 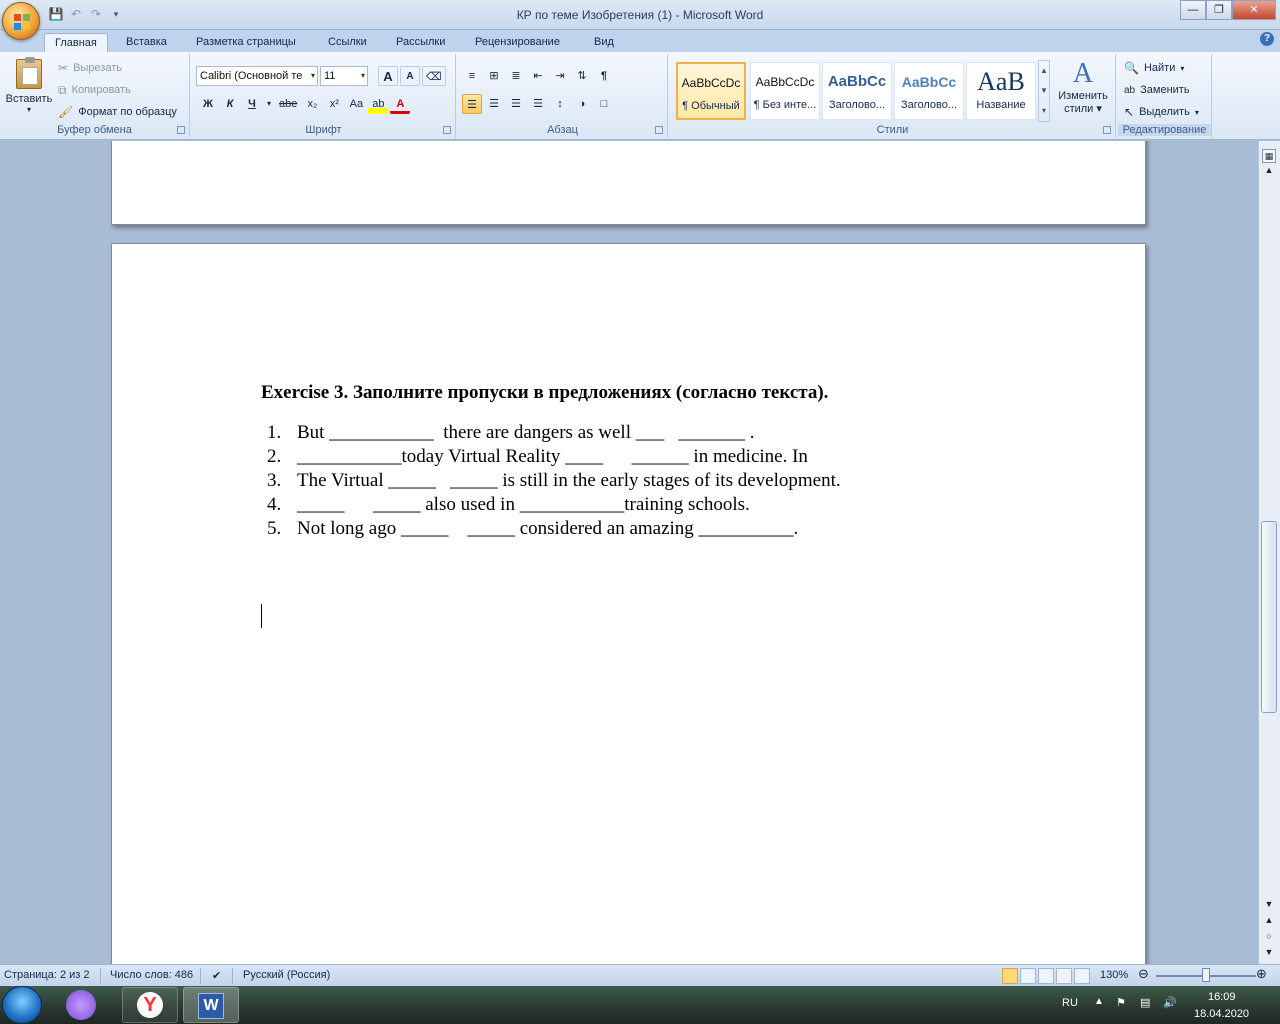 I want to click on select-browse-object-icon: ○, so click(x=1269, y=936).